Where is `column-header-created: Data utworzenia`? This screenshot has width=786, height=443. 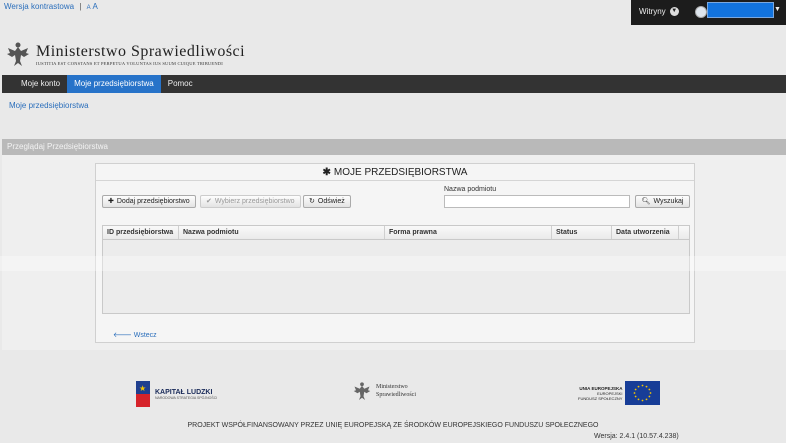
column-header-created: Data utworzenia is located at coordinates (645, 232).